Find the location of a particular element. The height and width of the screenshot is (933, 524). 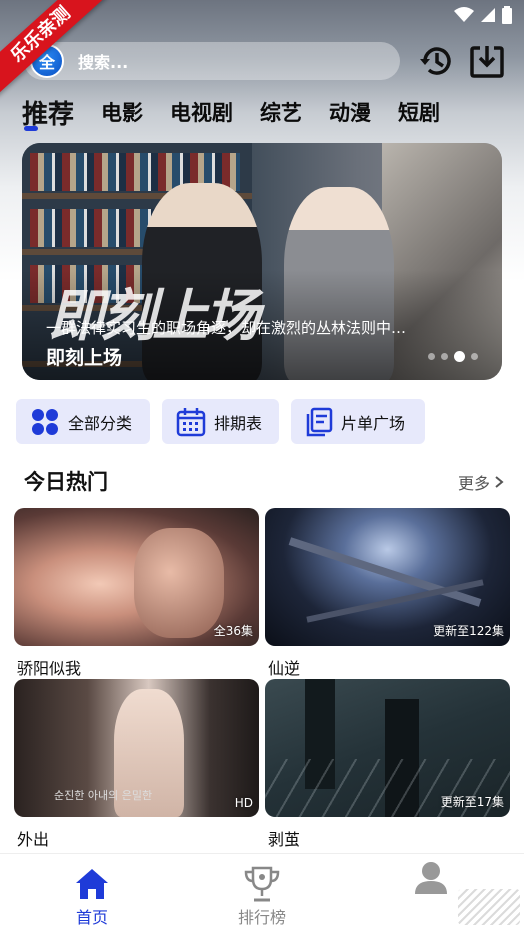

banner-pagination is located at coordinates (453, 356).